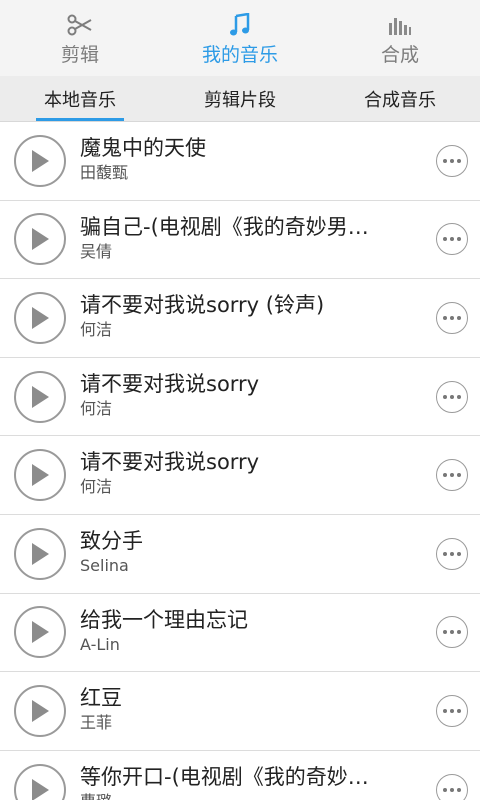  I want to click on subtab-composed-music-label: 合成音乐, so click(400, 100).